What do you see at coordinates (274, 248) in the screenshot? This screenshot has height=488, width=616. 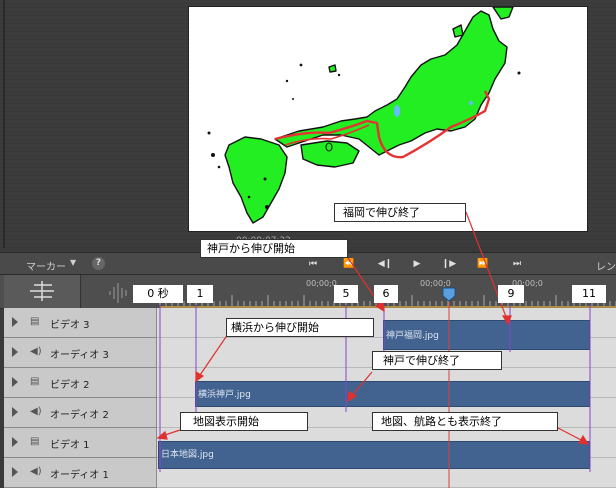 I see `callout-kobe-start: 神戸から伸び開始` at bounding box center [274, 248].